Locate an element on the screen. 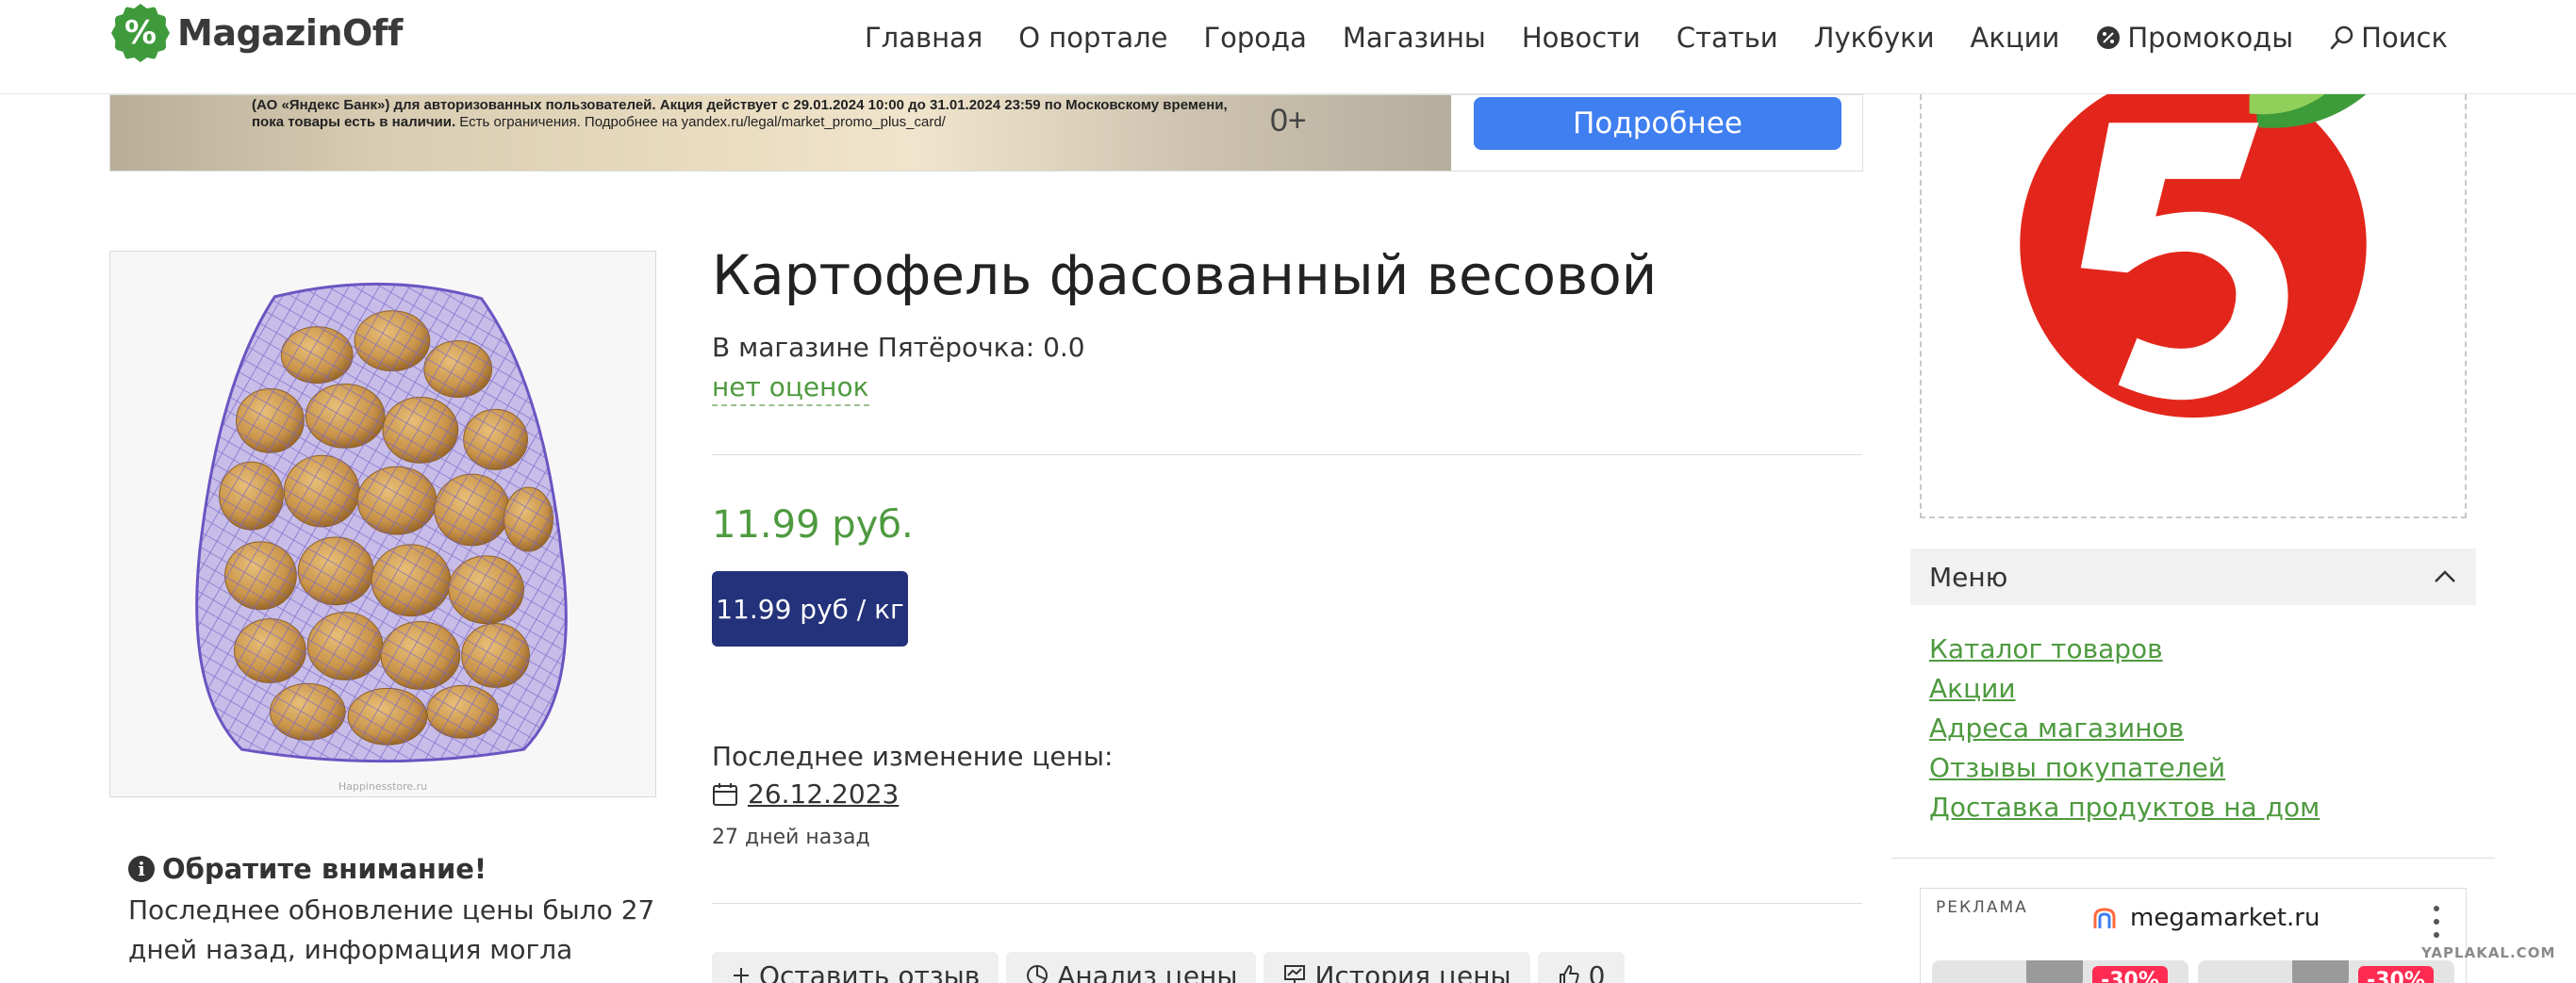  nav-item-promocodes: Промокоды is located at coordinates (2194, 38).